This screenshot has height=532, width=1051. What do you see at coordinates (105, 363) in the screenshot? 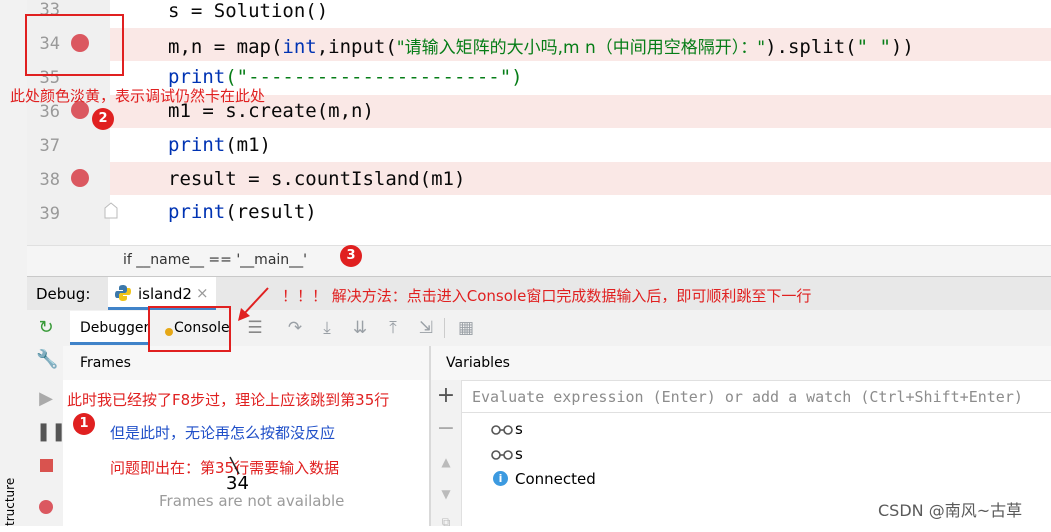
I see `frames-title: Frames` at bounding box center [105, 363].